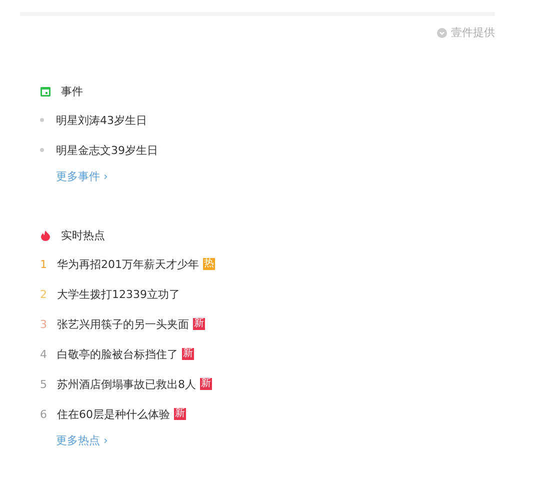 The height and width of the screenshot is (483, 548). What do you see at coordinates (45, 91) in the screenshot?
I see `calendar-icon` at bounding box center [45, 91].